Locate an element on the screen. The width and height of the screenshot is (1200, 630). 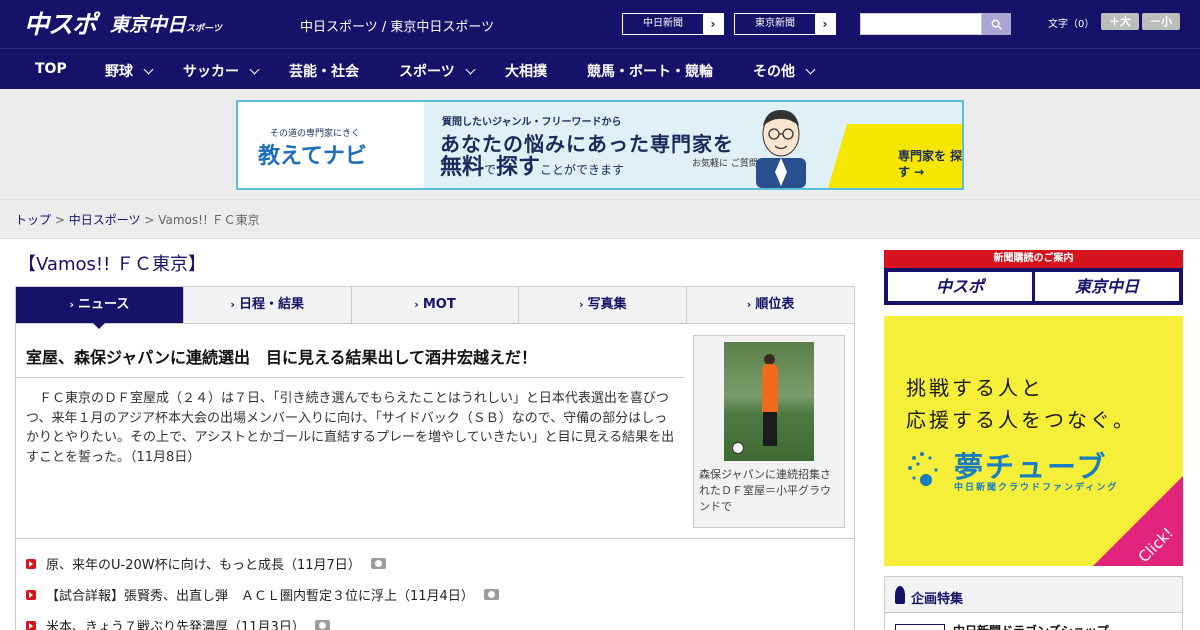
section-tabs: › ニュース › 日程・結果 › MOT › 写真集 › 順位表 is located at coordinates (435, 307).